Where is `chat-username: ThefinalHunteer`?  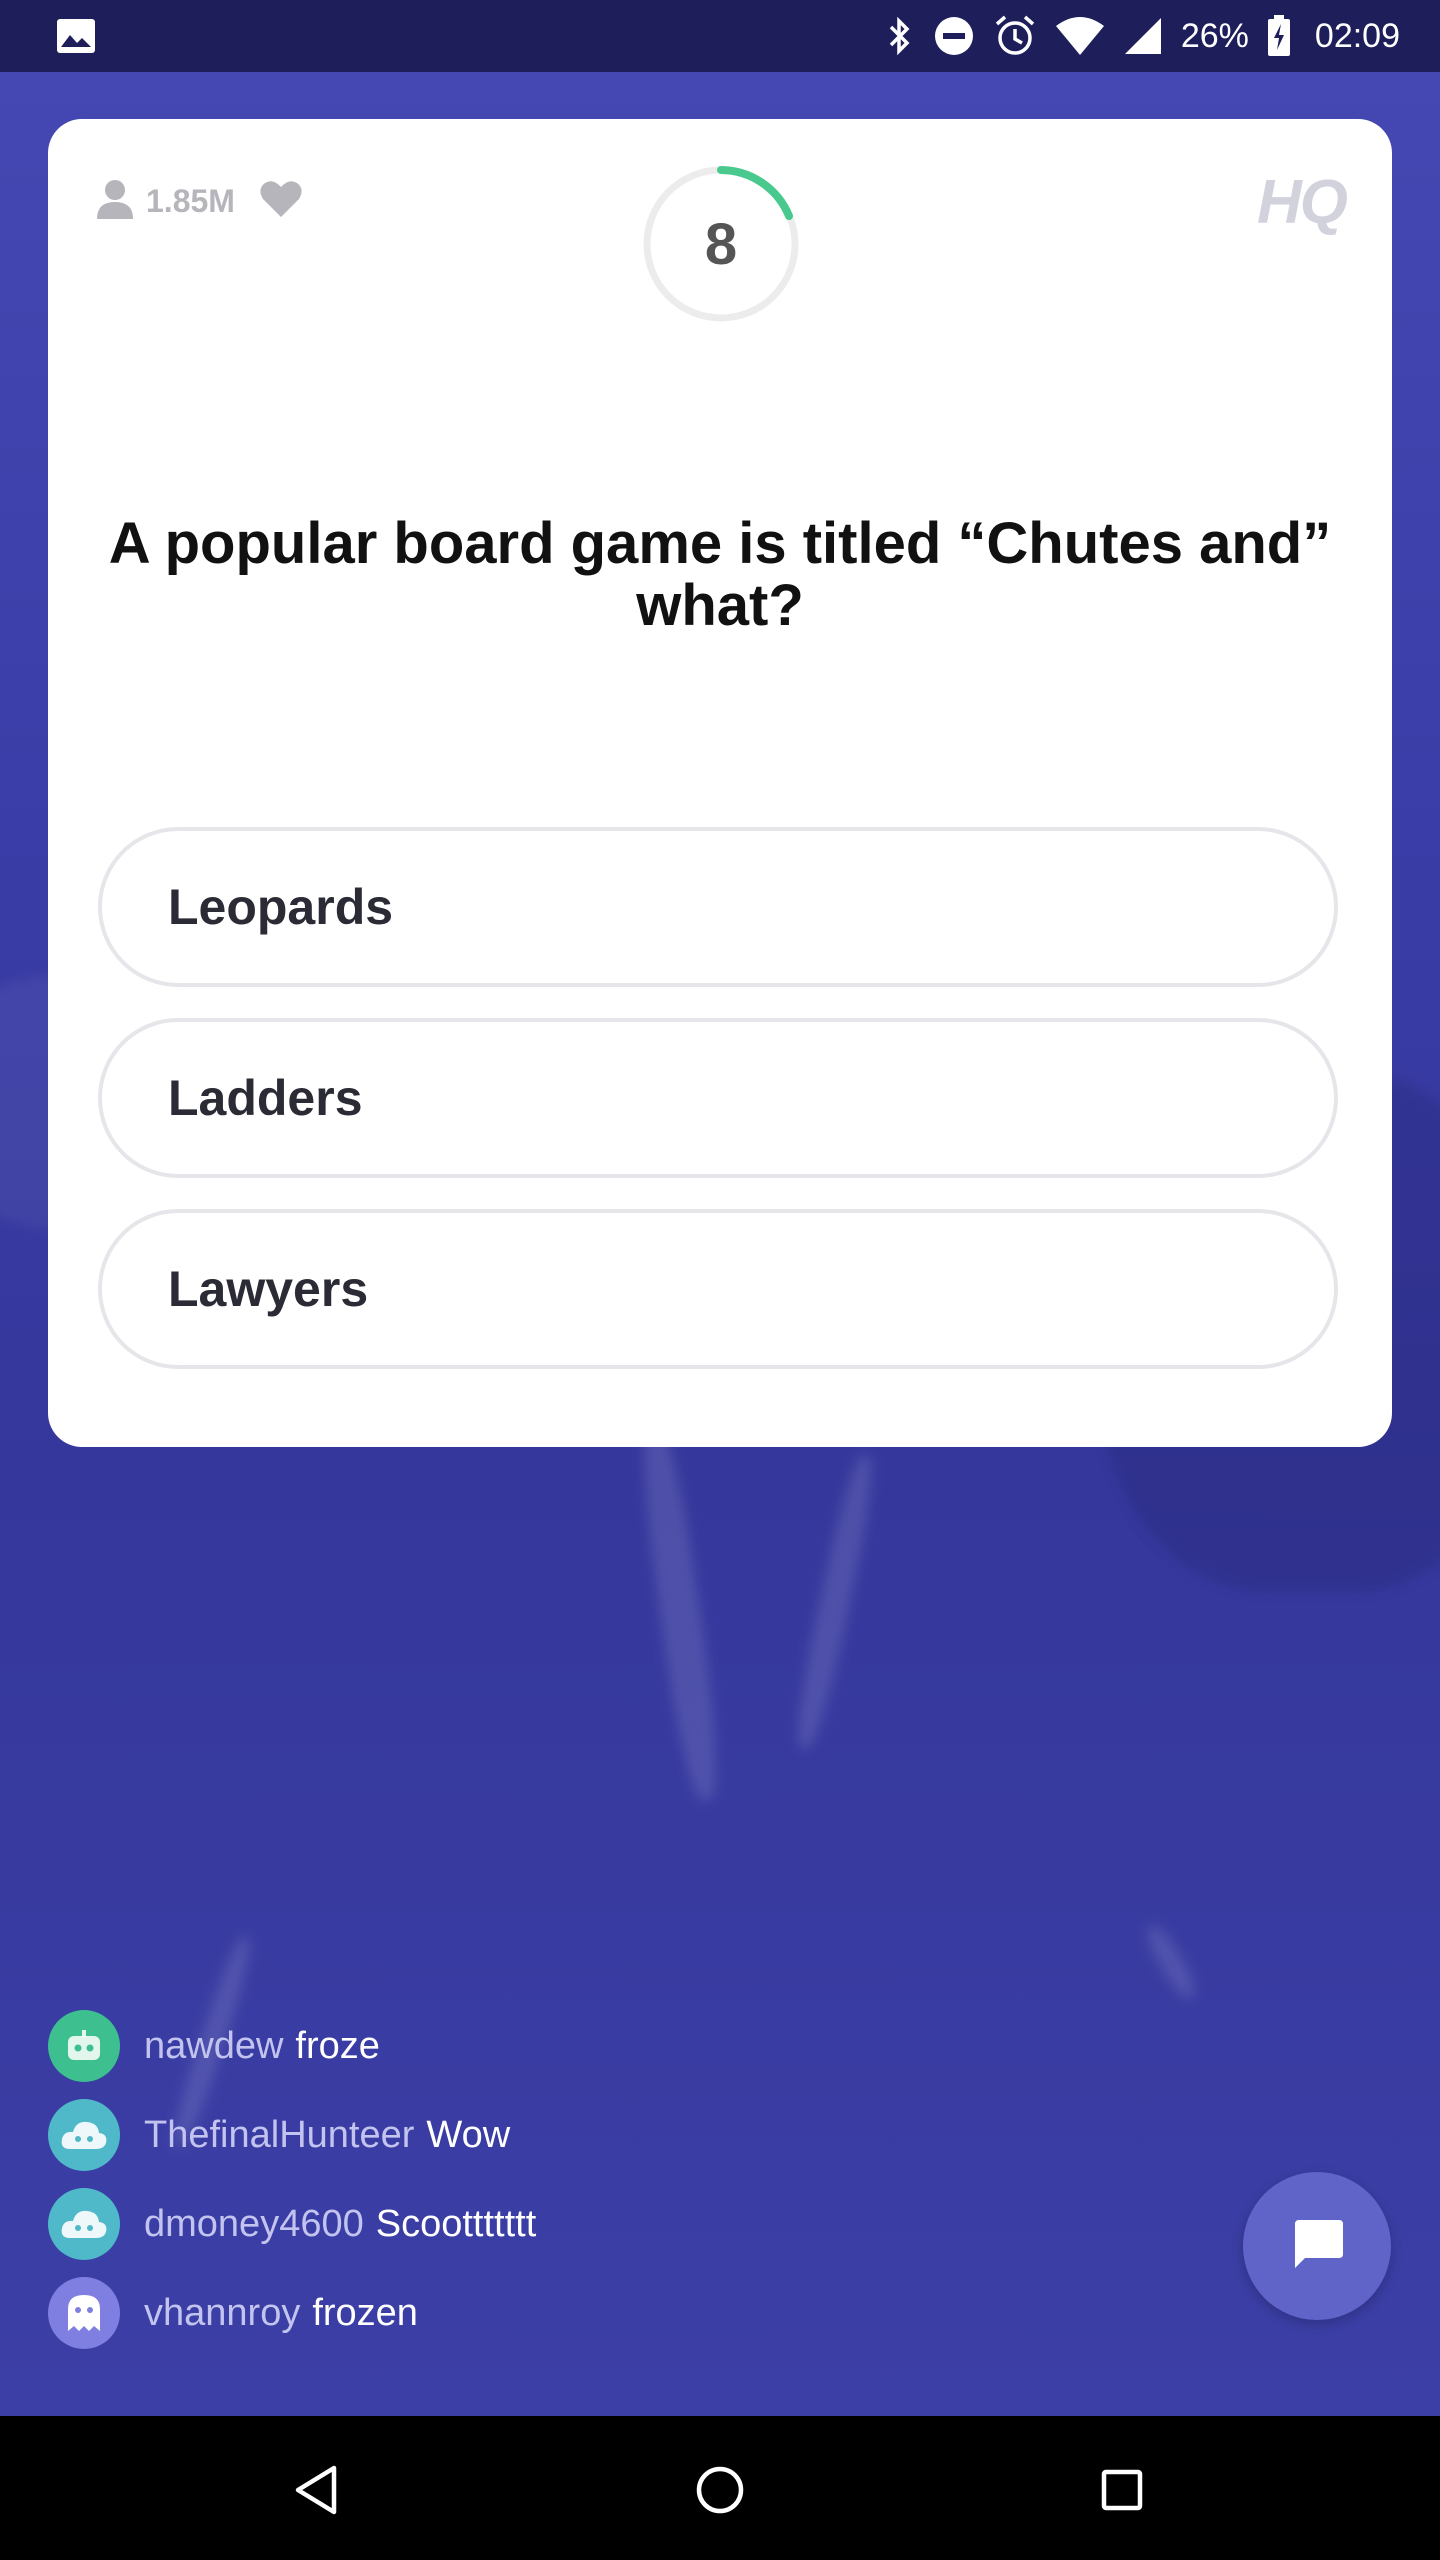
chat-username: ThefinalHunteer is located at coordinates (279, 2134).